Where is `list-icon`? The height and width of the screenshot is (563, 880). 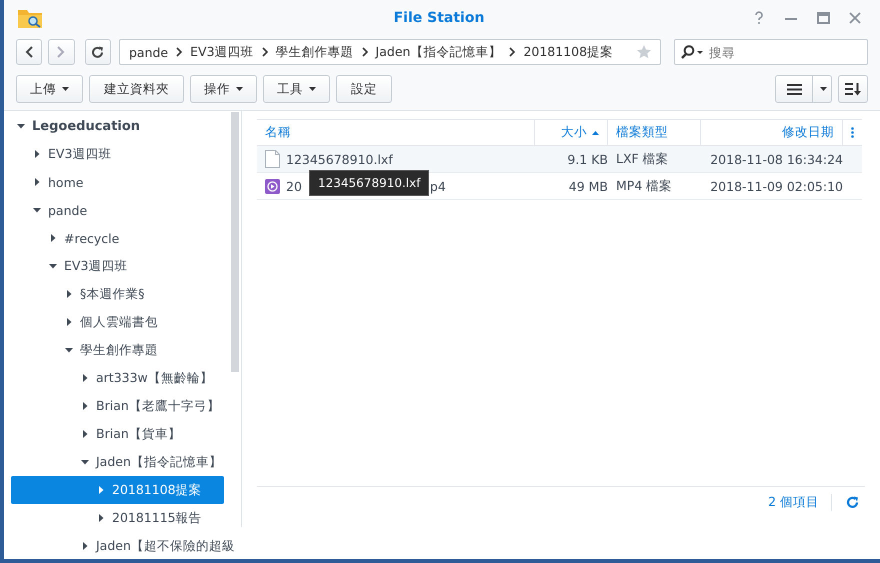
list-icon is located at coordinates (794, 89).